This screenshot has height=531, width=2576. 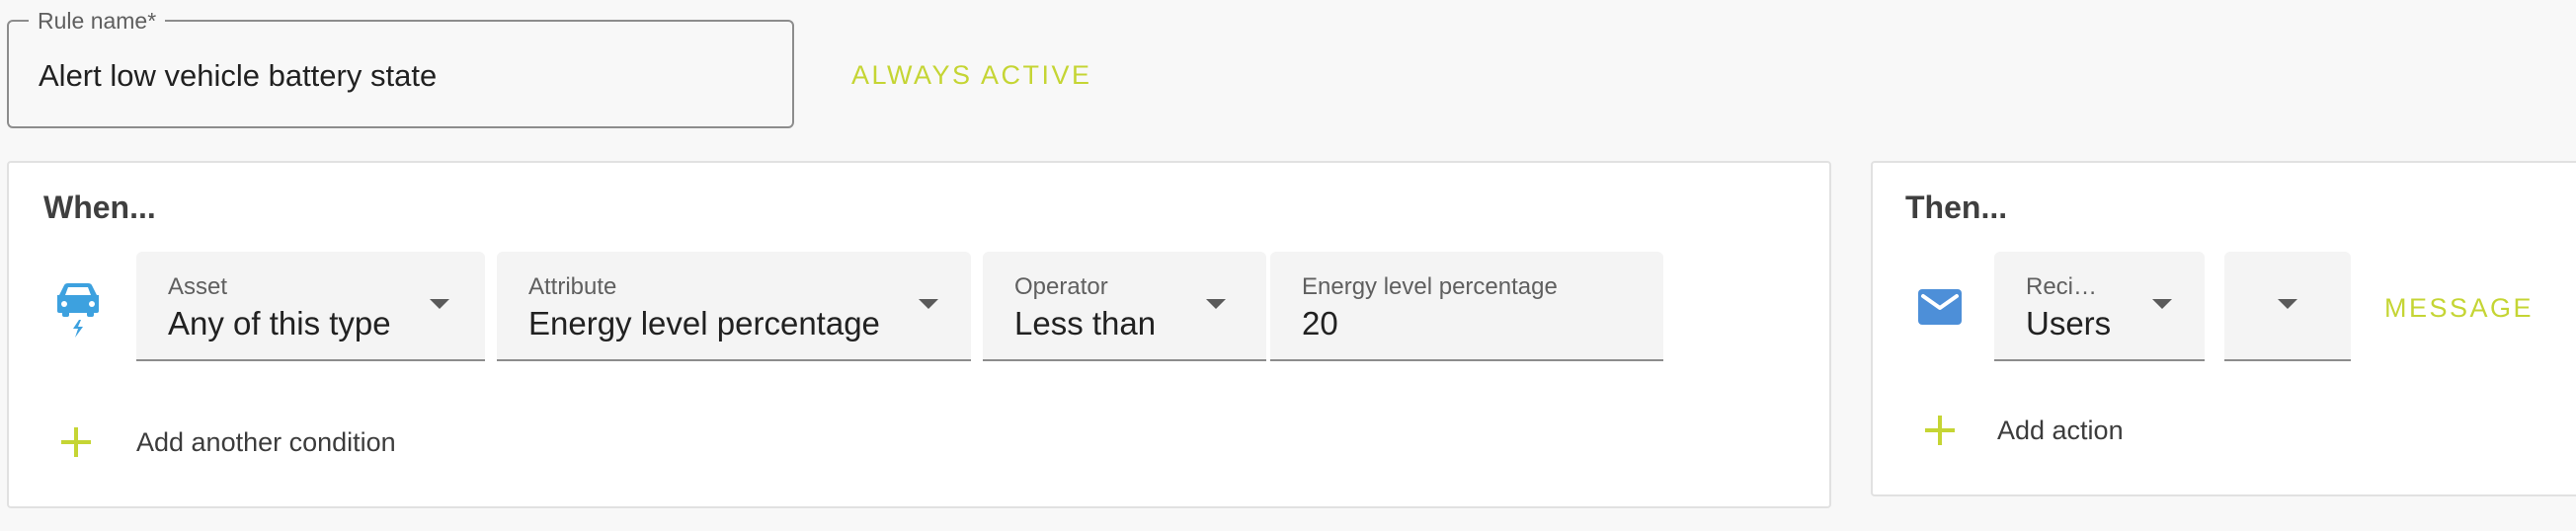 I want to click on attribute-label: Attribute, so click(x=572, y=286).